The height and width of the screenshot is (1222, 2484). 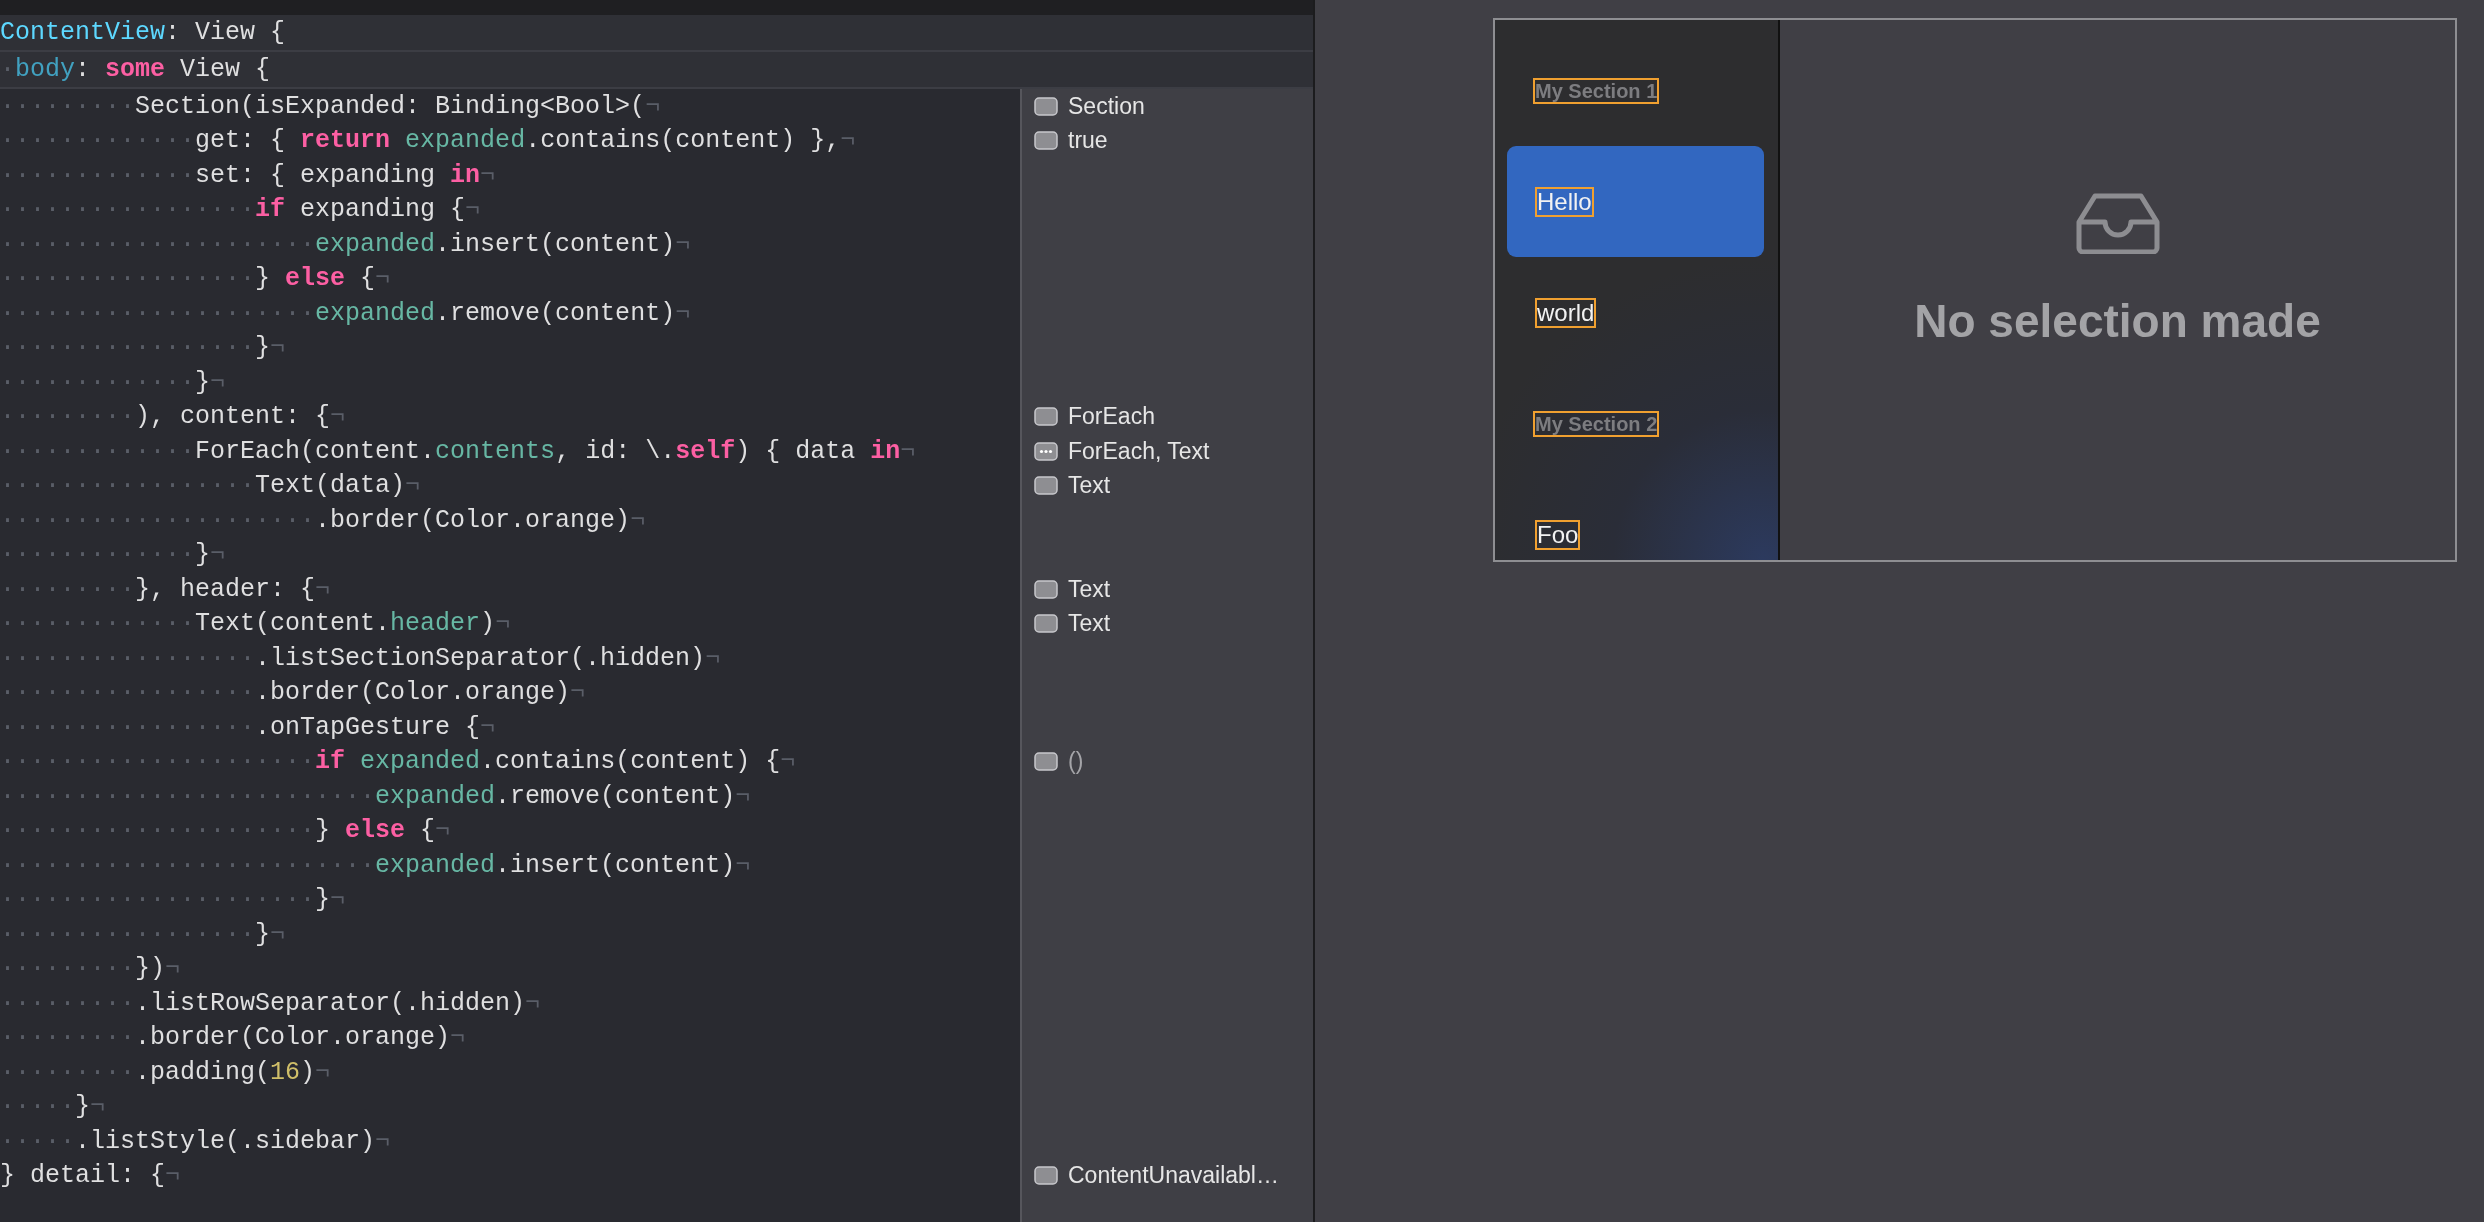 I want to click on code-line: ·················.border(Color.orange)¬, so click(x=293, y=693).